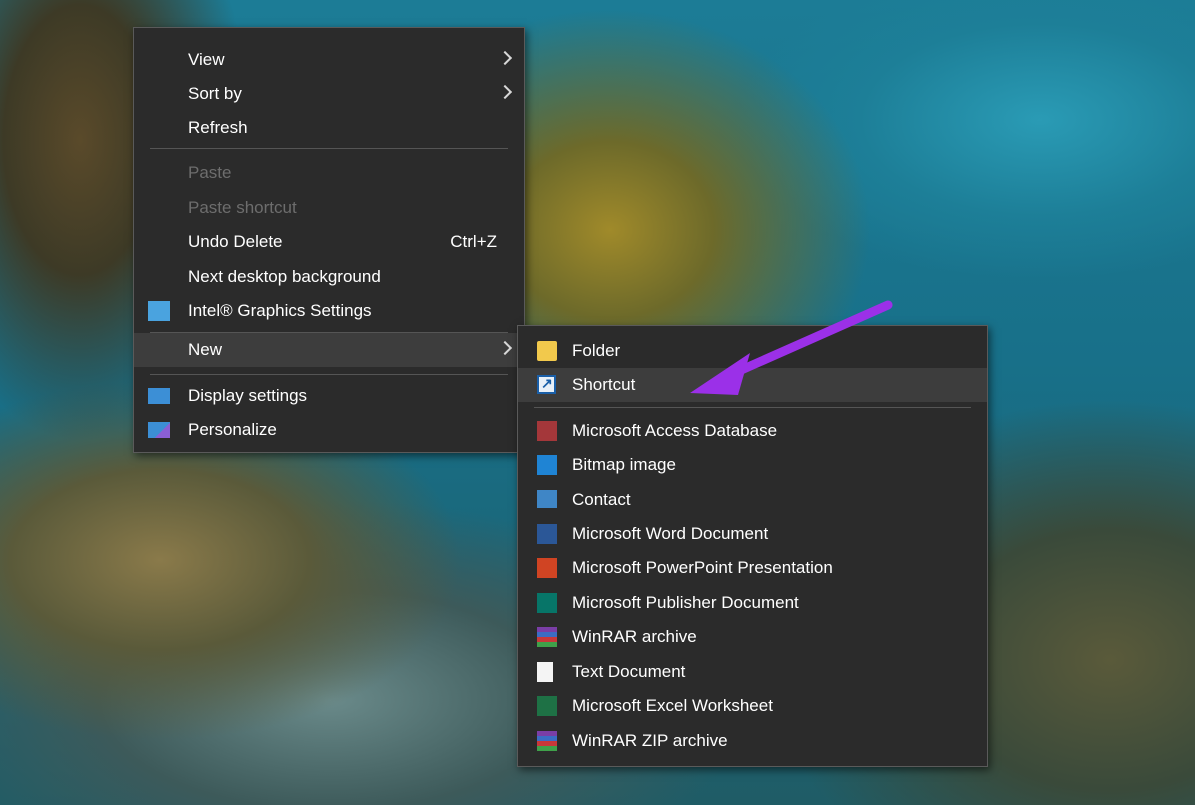 The height and width of the screenshot is (805, 1195). I want to click on menu-item-paste-shortcut: Paste shortcut, so click(329, 208).